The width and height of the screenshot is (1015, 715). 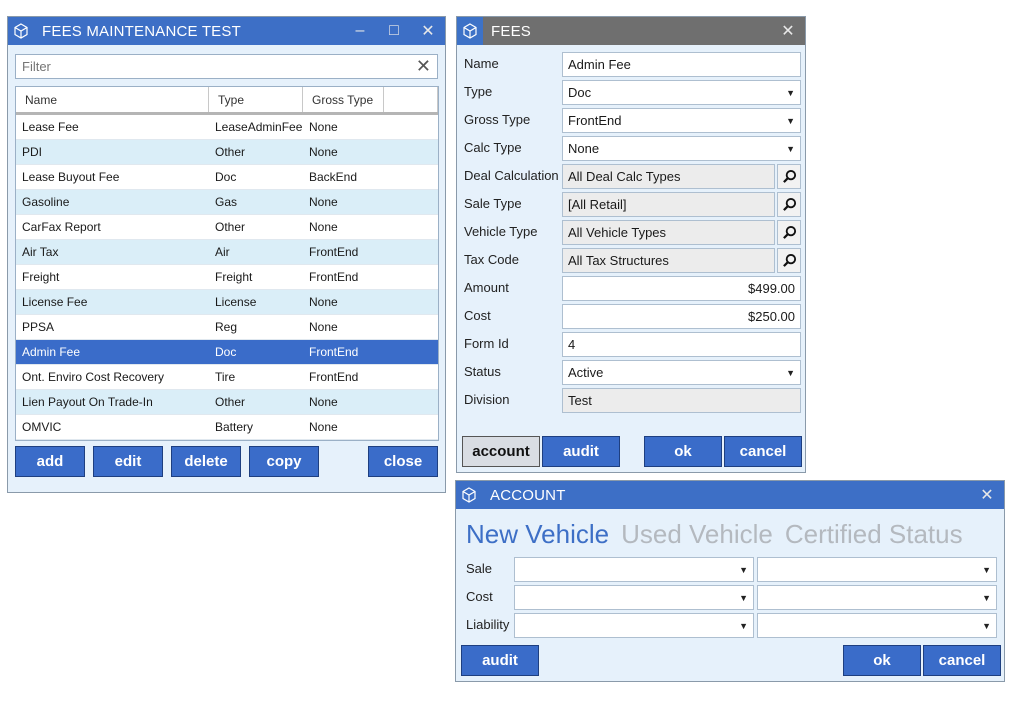 I want to click on division-field: Test, so click(x=681, y=400).